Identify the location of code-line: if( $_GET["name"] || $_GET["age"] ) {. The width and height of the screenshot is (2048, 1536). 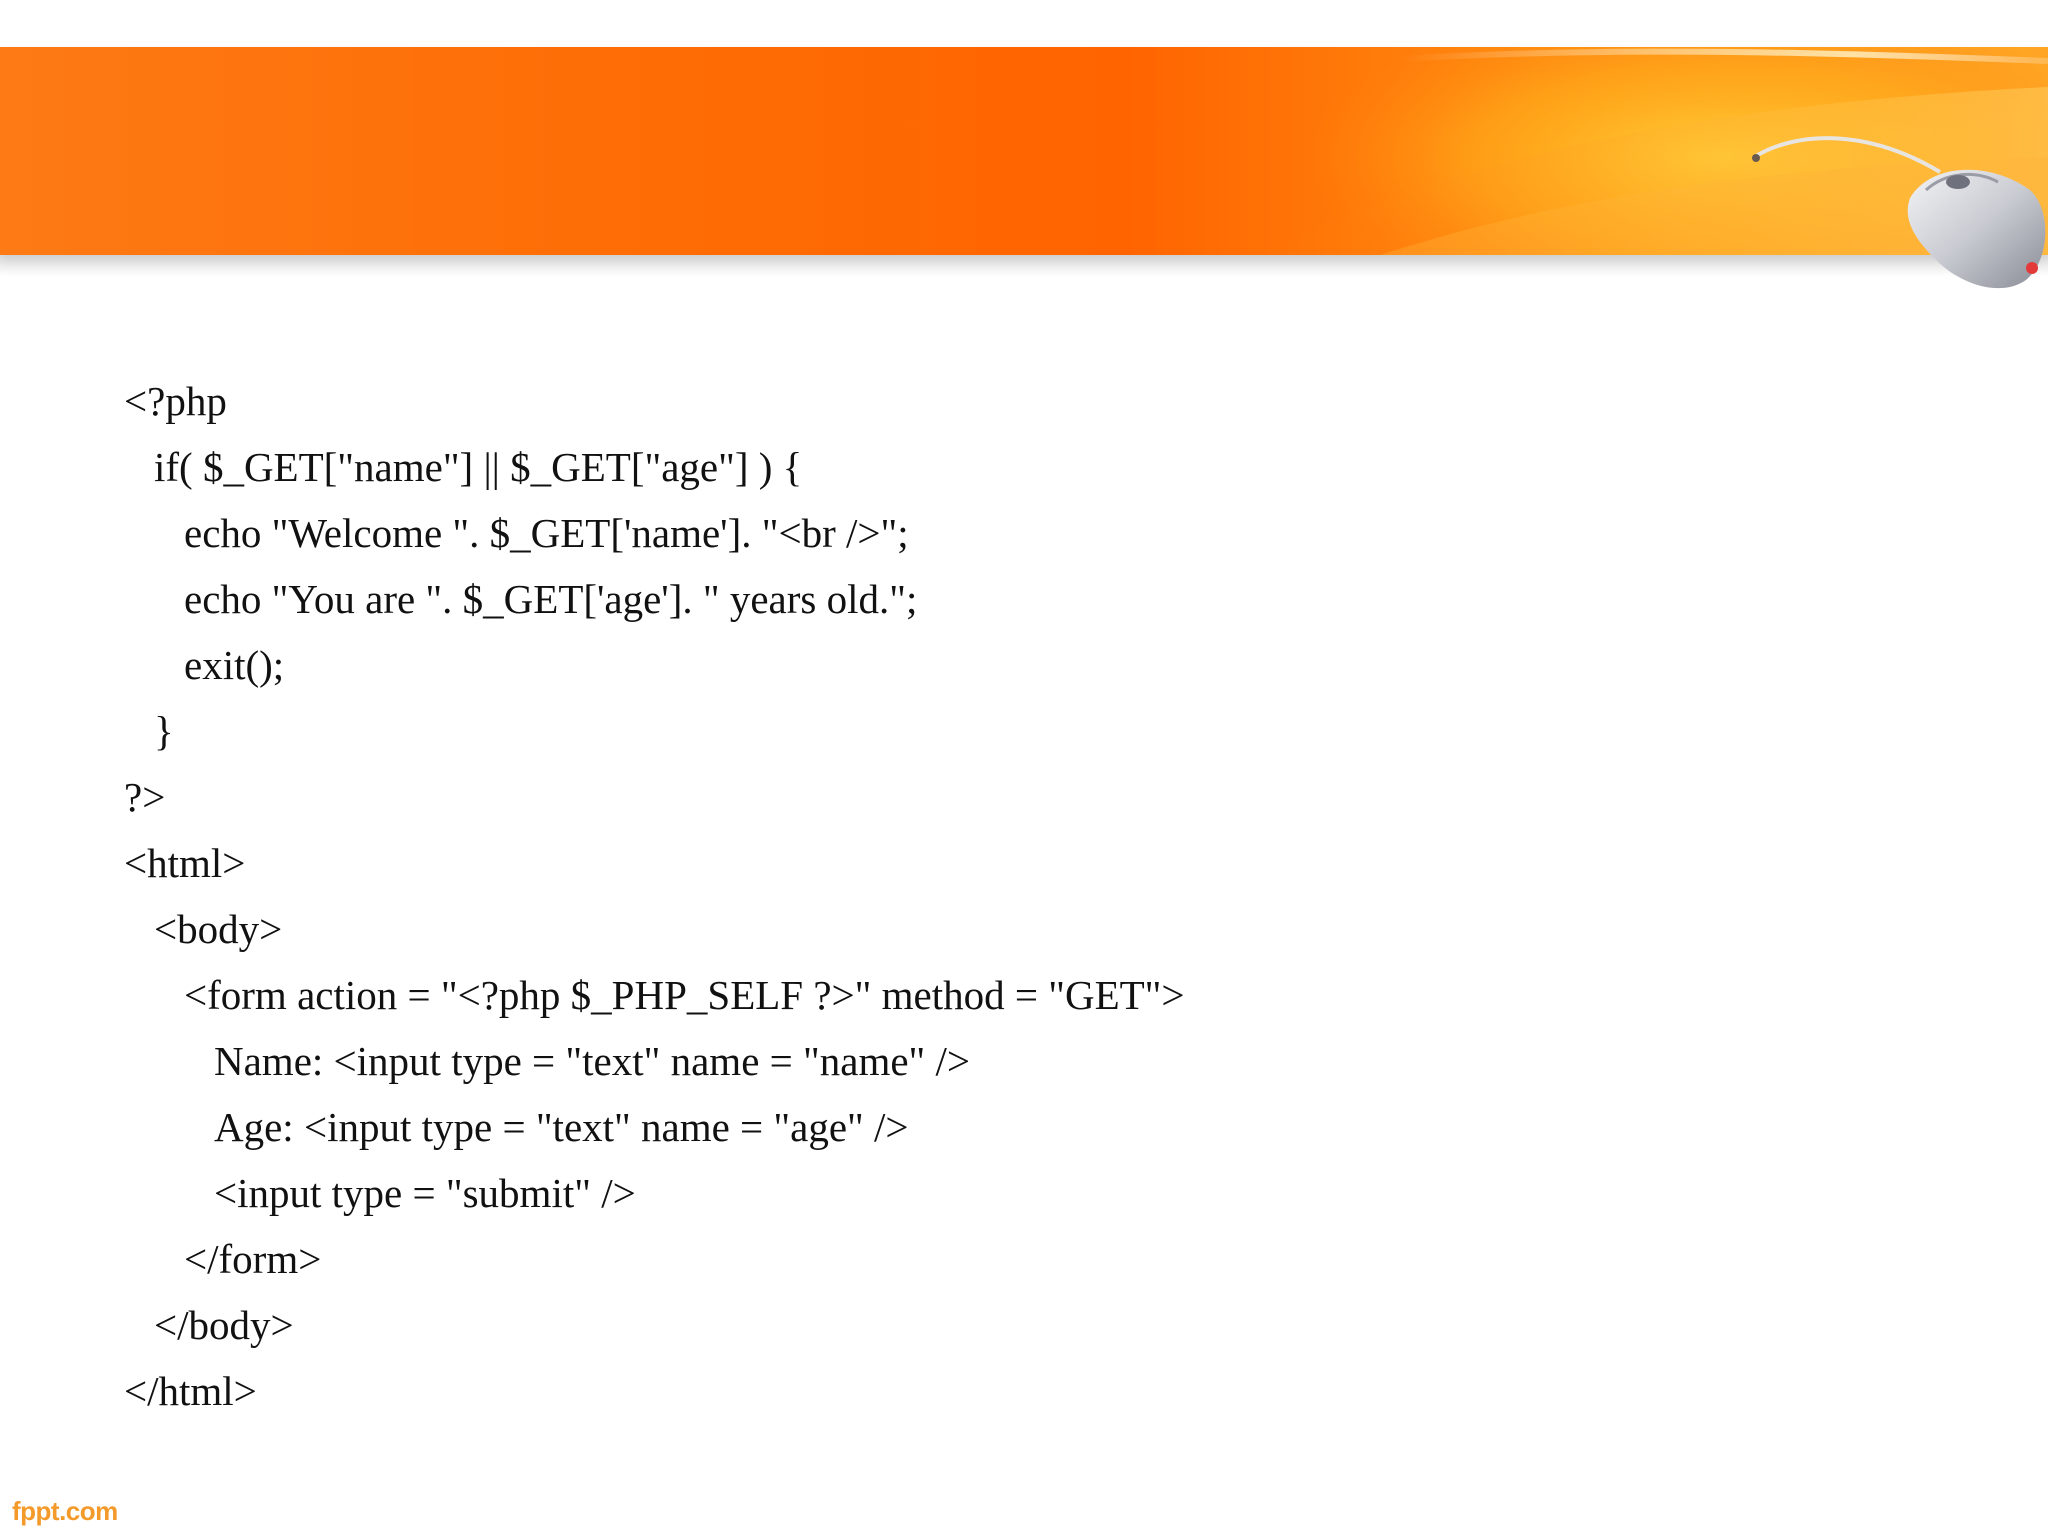
(478, 467).